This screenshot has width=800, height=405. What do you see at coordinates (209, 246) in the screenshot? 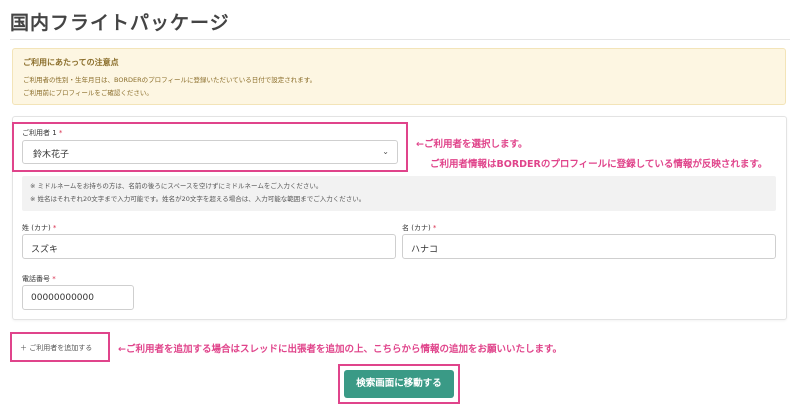
I see `last-name-input: スズキ` at bounding box center [209, 246].